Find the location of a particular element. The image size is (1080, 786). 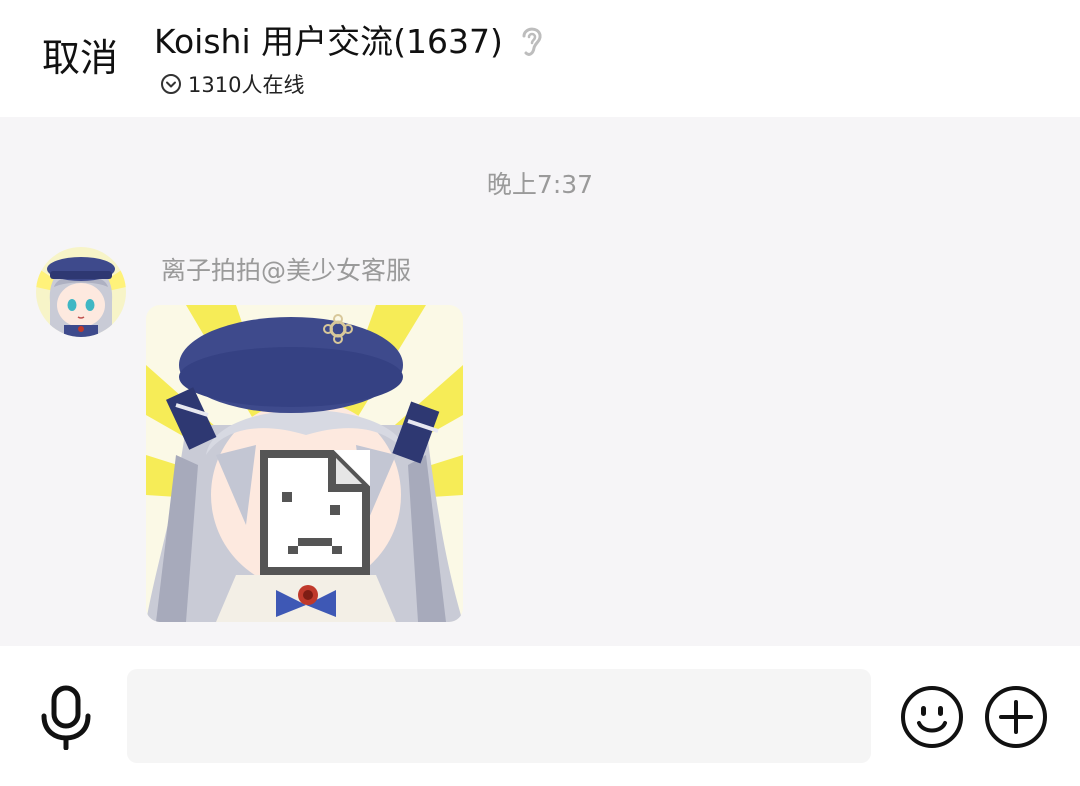

microphone-icon is located at coordinates (66, 717).